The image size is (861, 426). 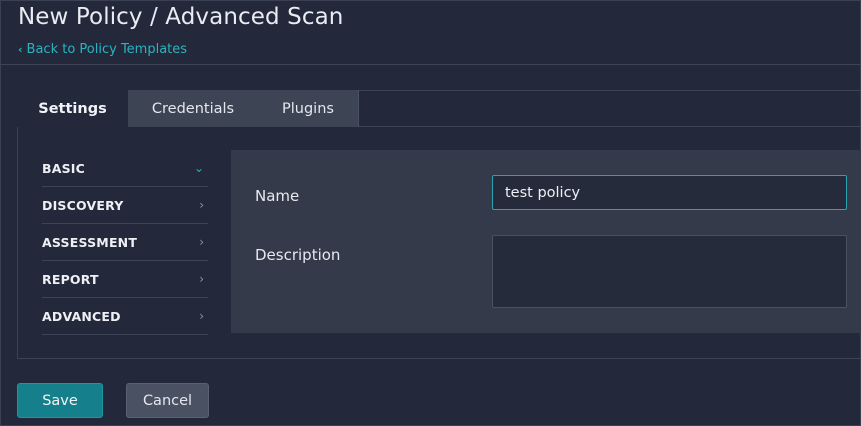 I want to click on tab-divider, so click(x=610, y=126).